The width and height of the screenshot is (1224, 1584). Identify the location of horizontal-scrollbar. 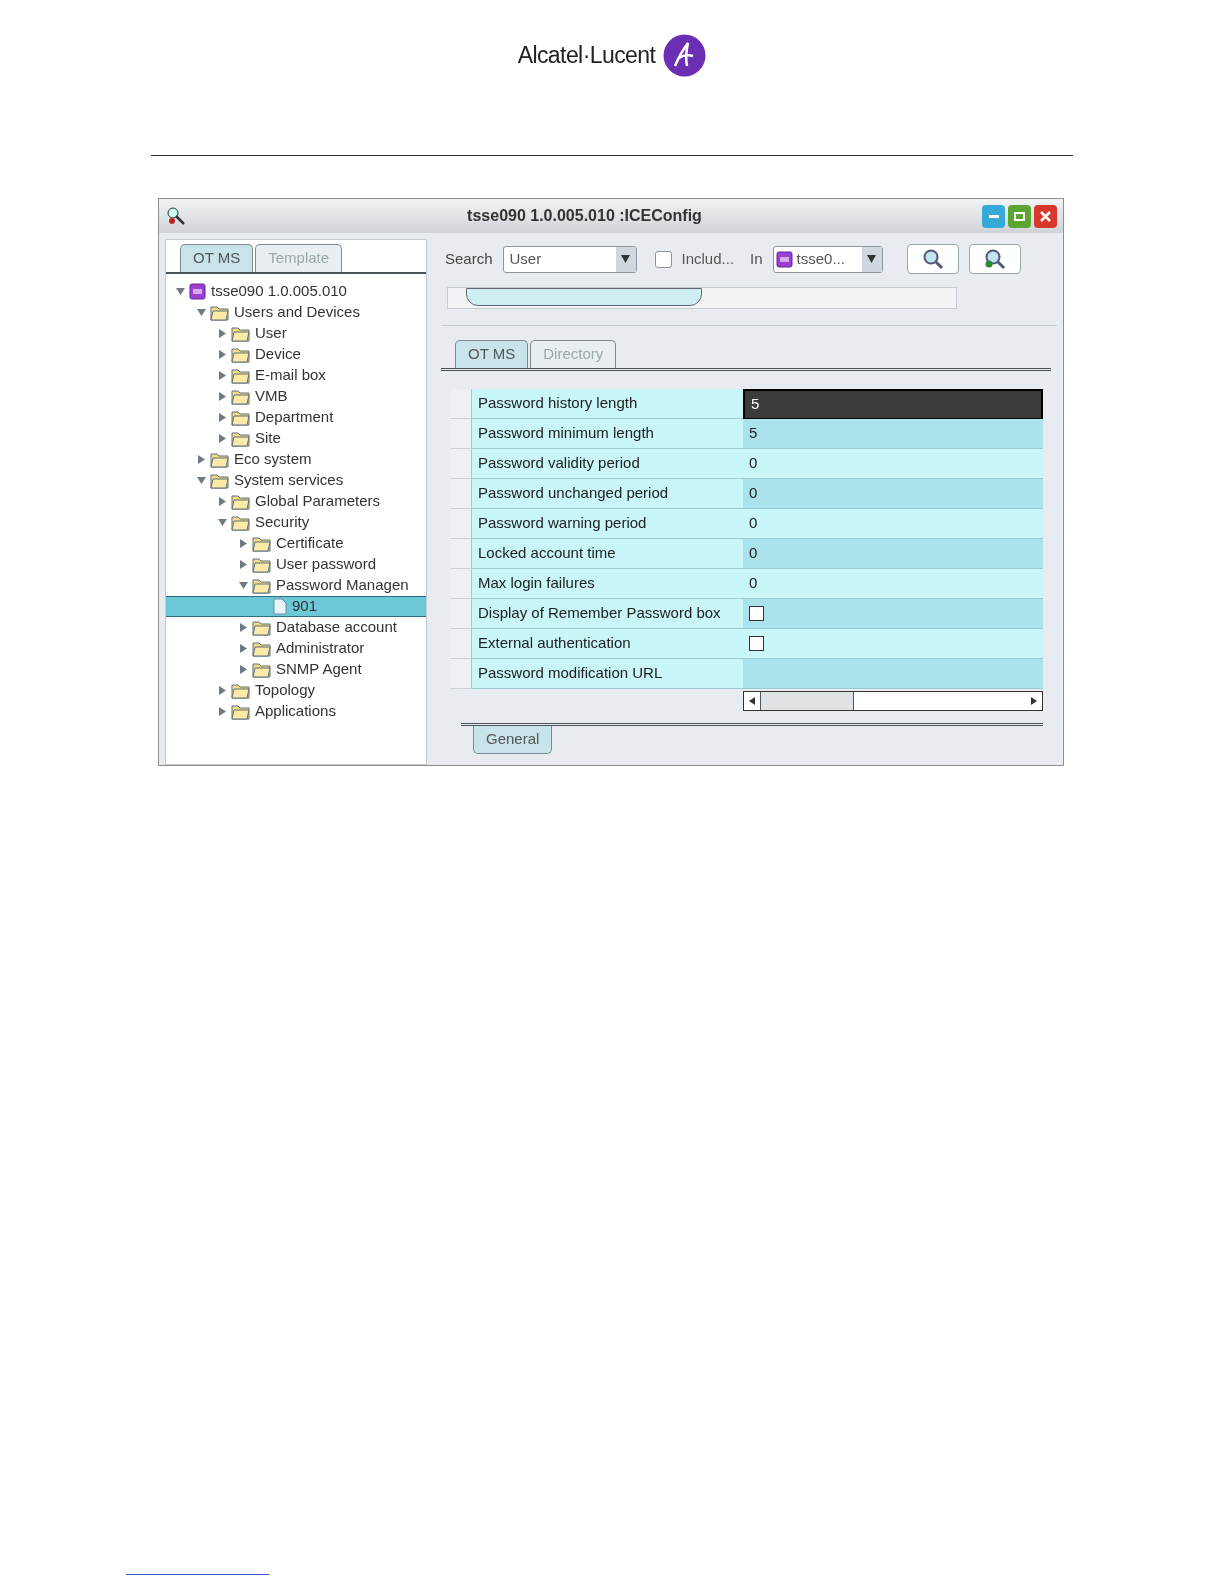
(893, 701).